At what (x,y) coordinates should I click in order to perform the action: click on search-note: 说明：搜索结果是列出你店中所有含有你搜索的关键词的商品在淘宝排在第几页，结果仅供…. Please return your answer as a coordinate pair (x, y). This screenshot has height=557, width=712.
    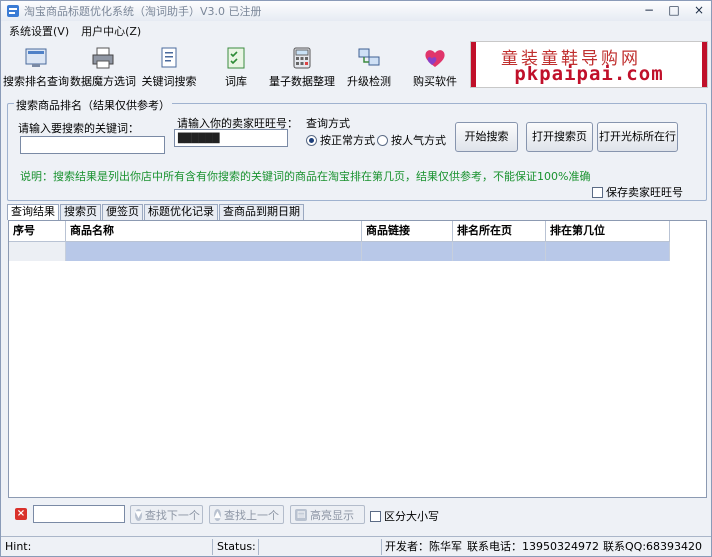
    Looking at the image, I should click on (305, 176).